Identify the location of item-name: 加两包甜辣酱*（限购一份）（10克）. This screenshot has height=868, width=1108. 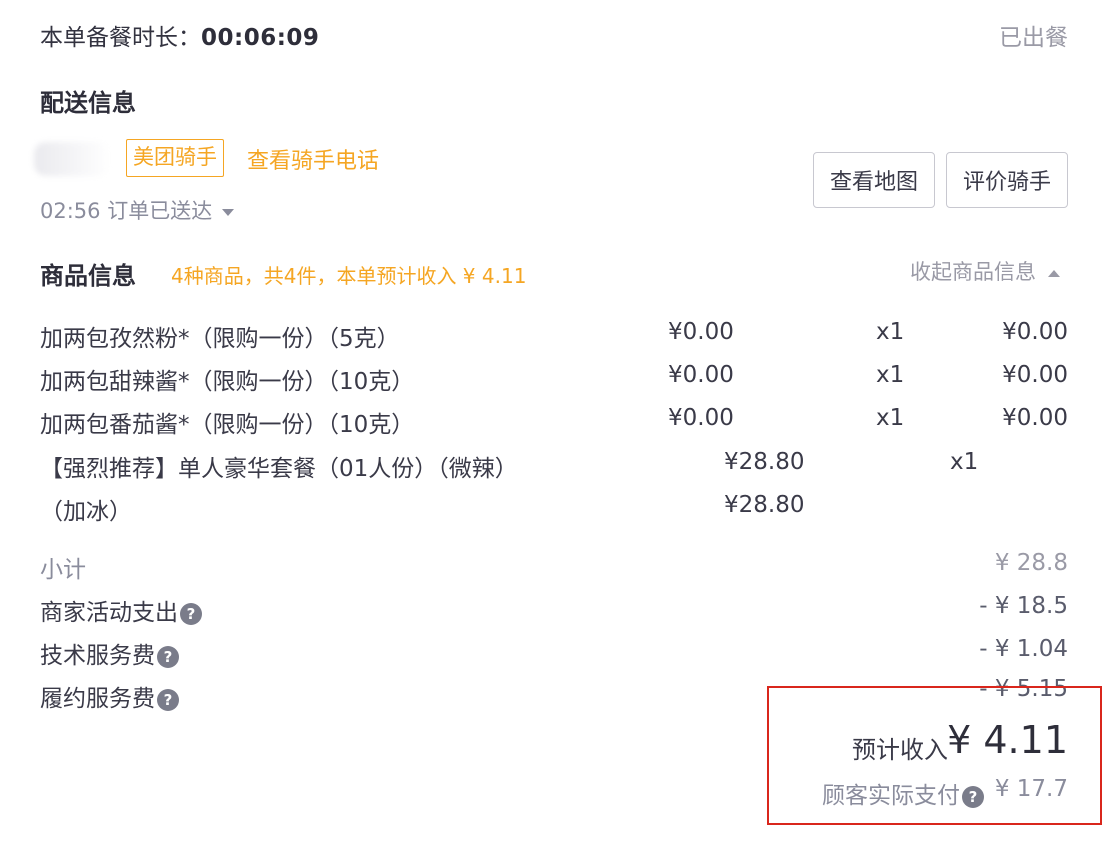
(227, 382).